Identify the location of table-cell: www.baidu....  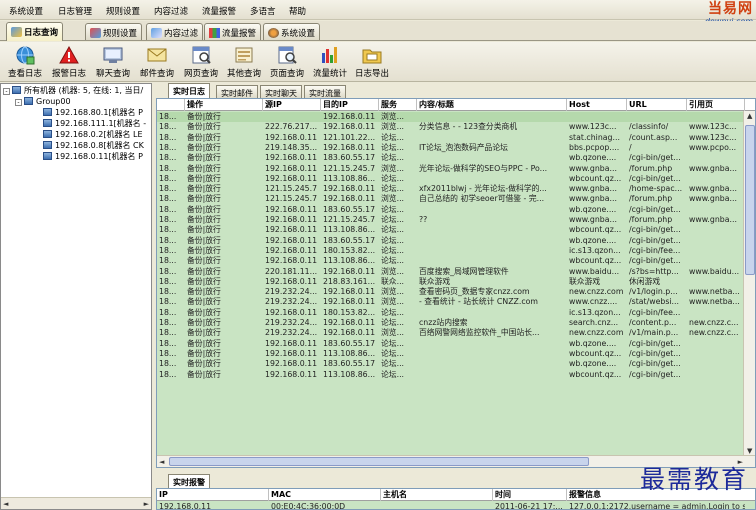
(714, 271).